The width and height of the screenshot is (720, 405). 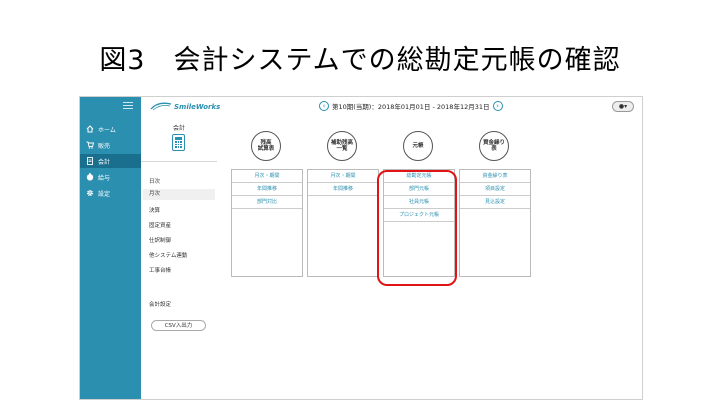 What do you see at coordinates (90, 129) in the screenshot?
I see `home-icon` at bounding box center [90, 129].